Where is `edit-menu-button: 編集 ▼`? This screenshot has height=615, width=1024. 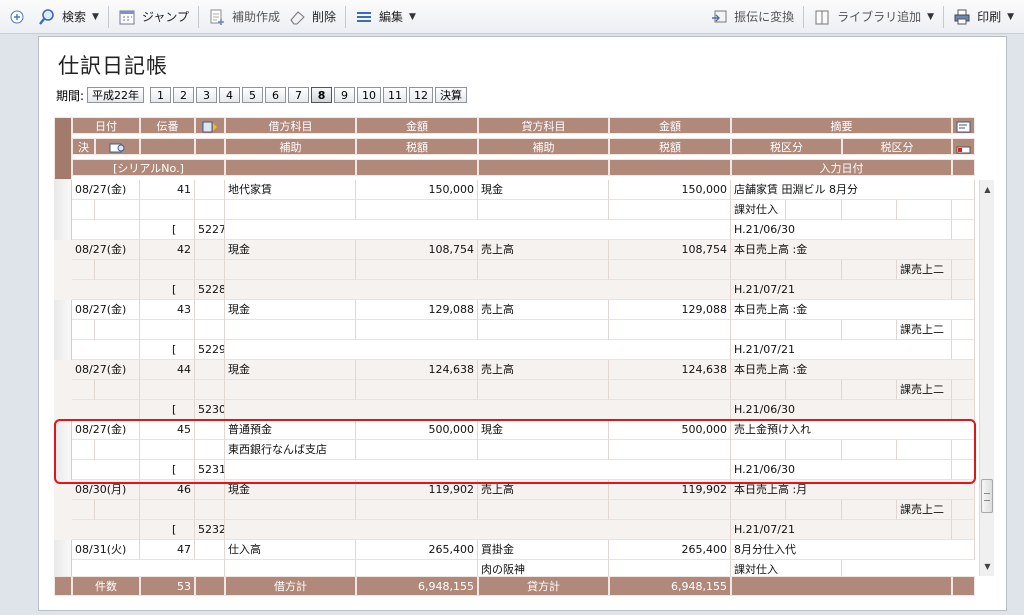
edit-menu-button: 編集 ▼ is located at coordinates (385, 17).